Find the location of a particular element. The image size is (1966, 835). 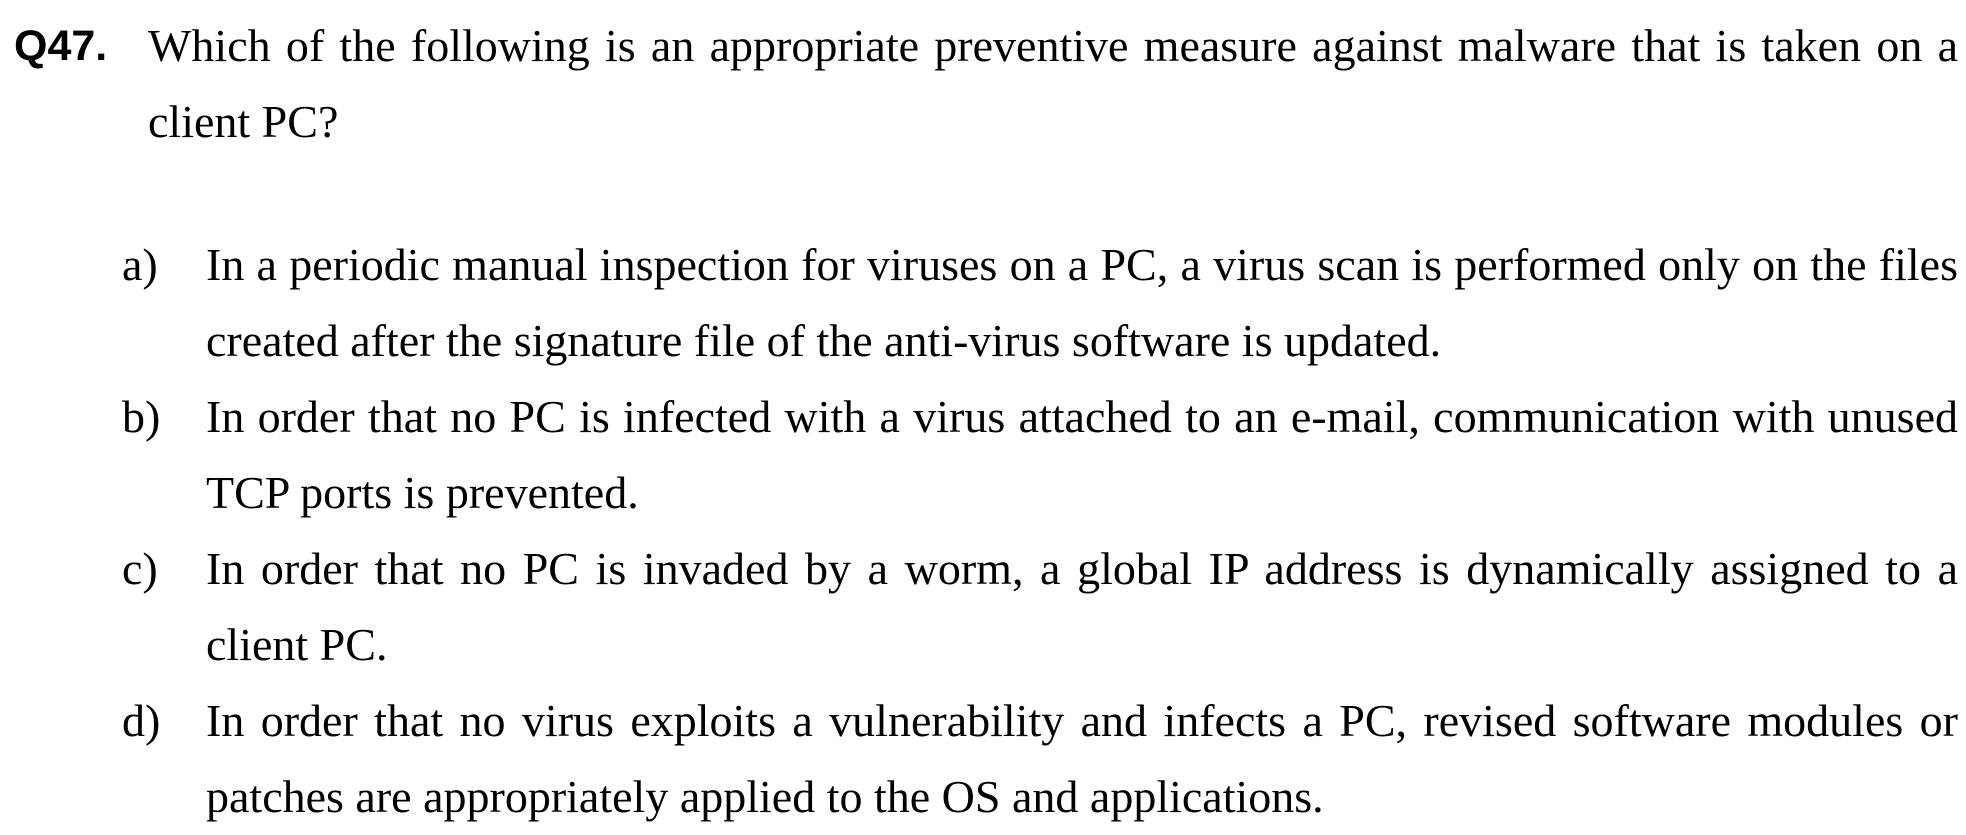

option-label: d) is located at coordinates (141, 720).